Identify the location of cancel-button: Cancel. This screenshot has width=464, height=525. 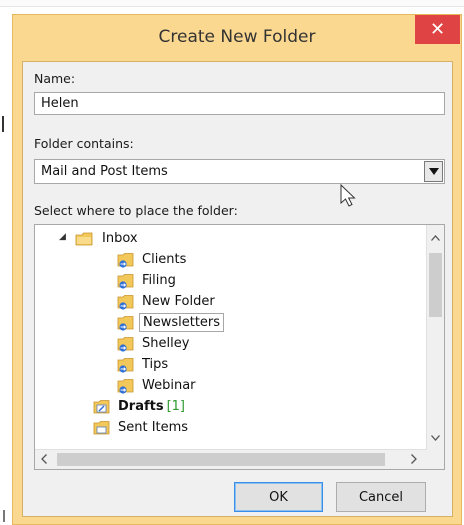
(381, 497).